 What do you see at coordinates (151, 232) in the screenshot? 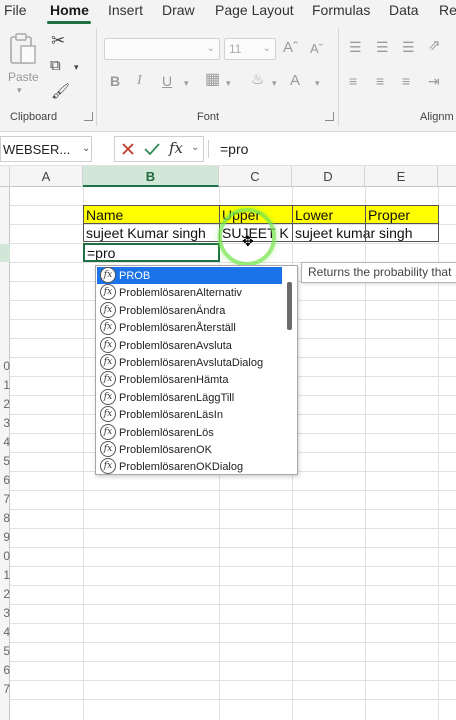
I see `cell-b3: sujeet Kumar singh` at bounding box center [151, 232].